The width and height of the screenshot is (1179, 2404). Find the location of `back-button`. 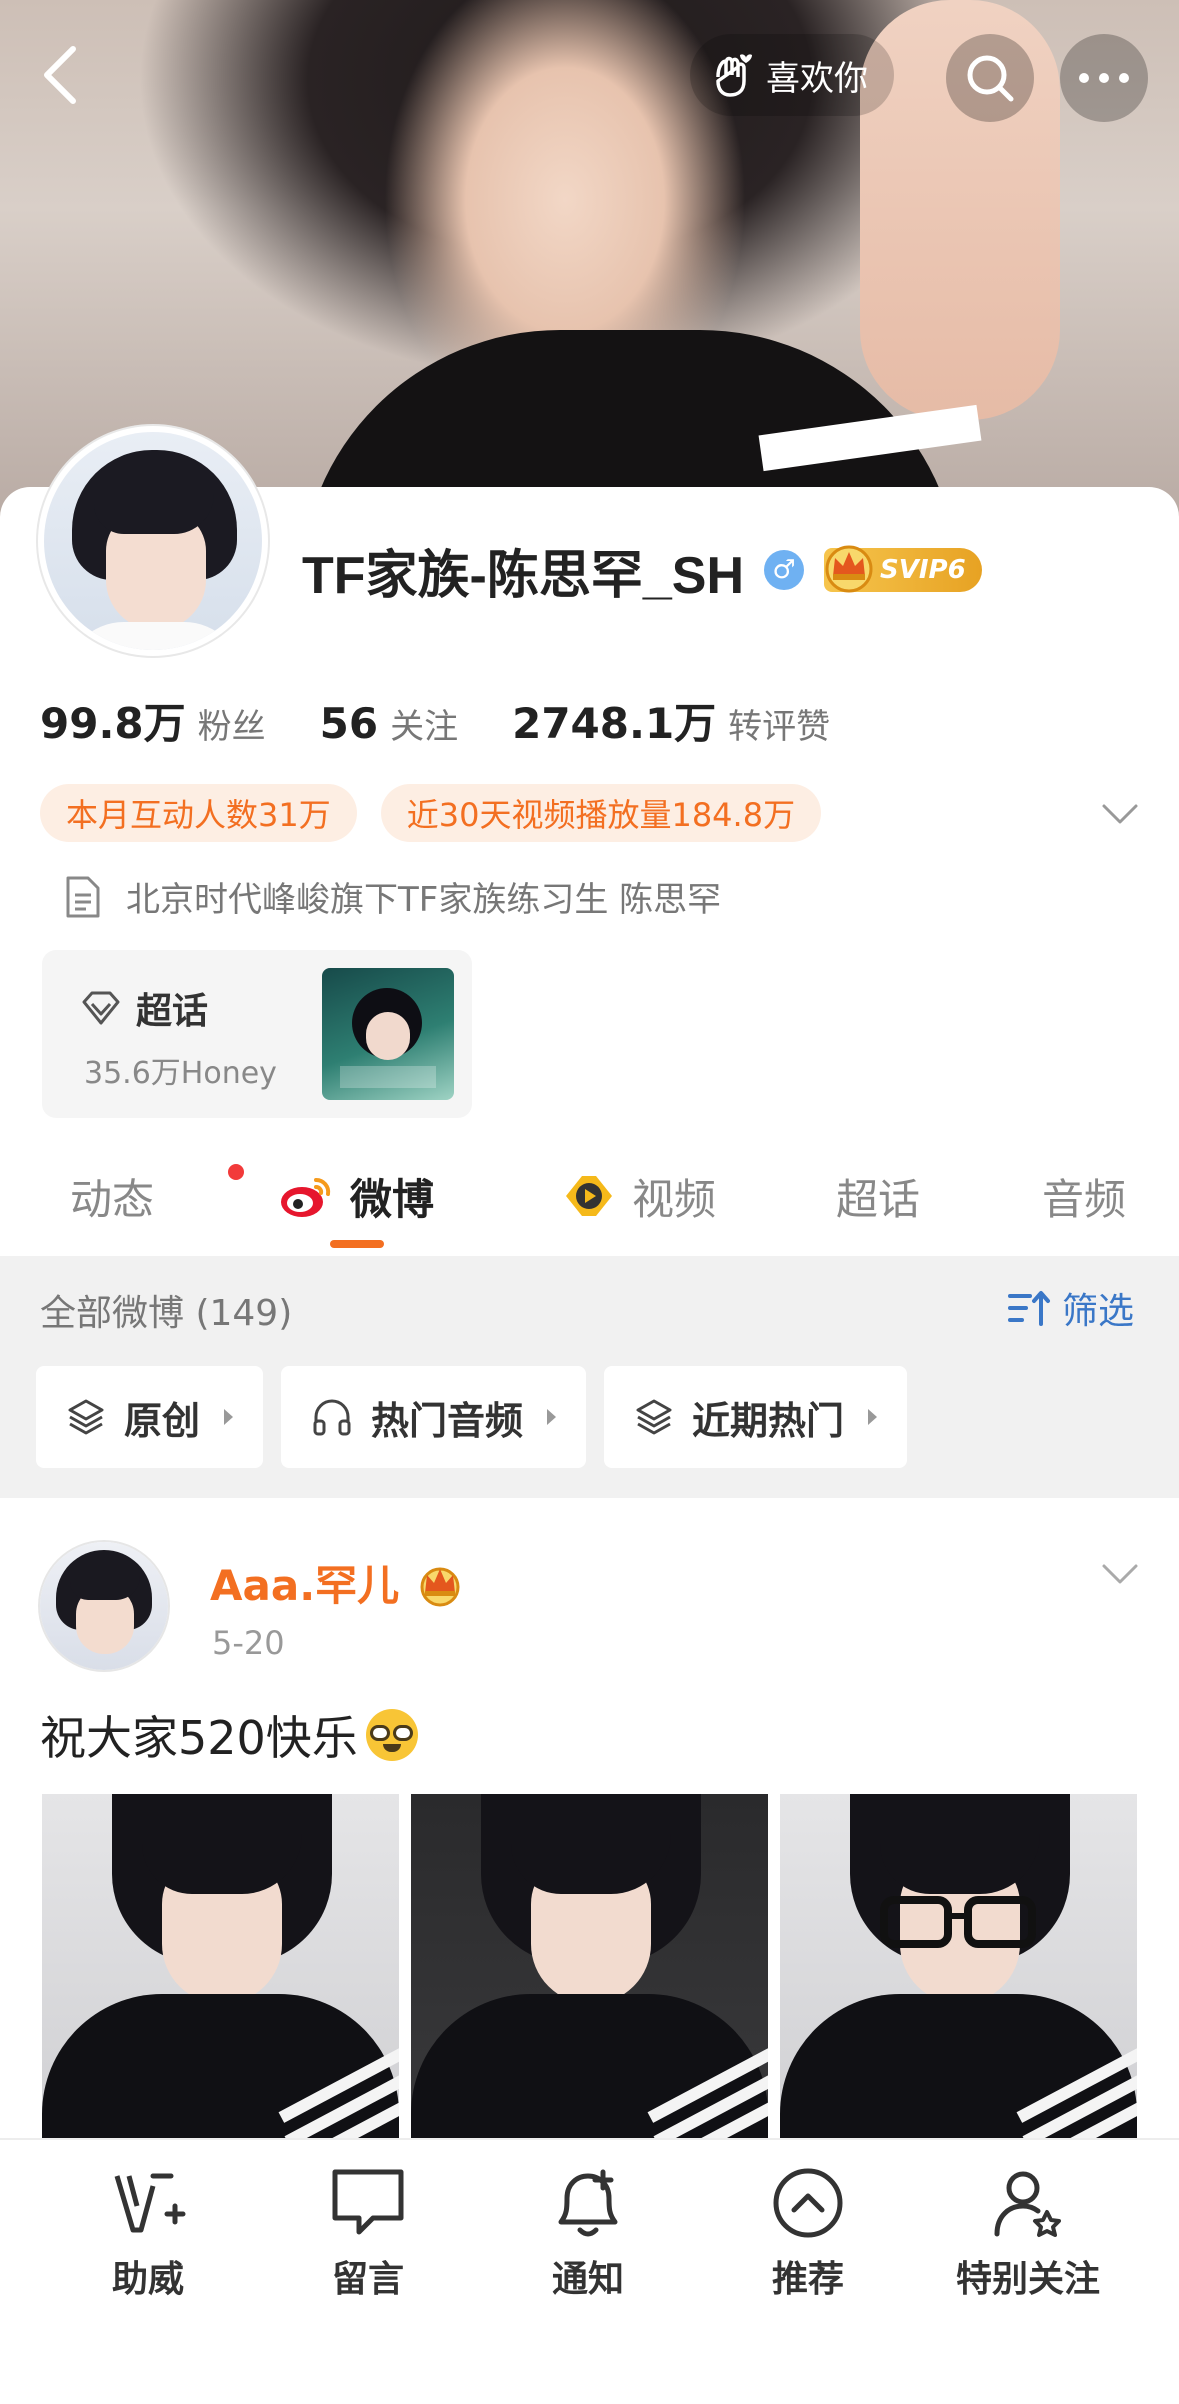

back-button is located at coordinates (61, 75).